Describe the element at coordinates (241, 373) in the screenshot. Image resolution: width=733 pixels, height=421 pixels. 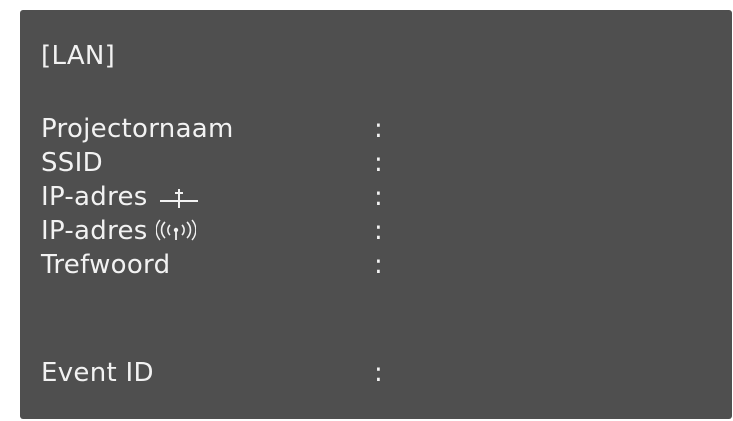
I see `row-event-id: Event ID :` at that location.